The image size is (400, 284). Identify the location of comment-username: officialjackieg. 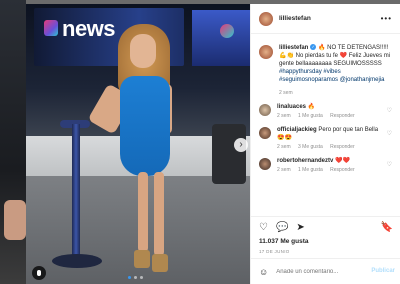
(297, 130).